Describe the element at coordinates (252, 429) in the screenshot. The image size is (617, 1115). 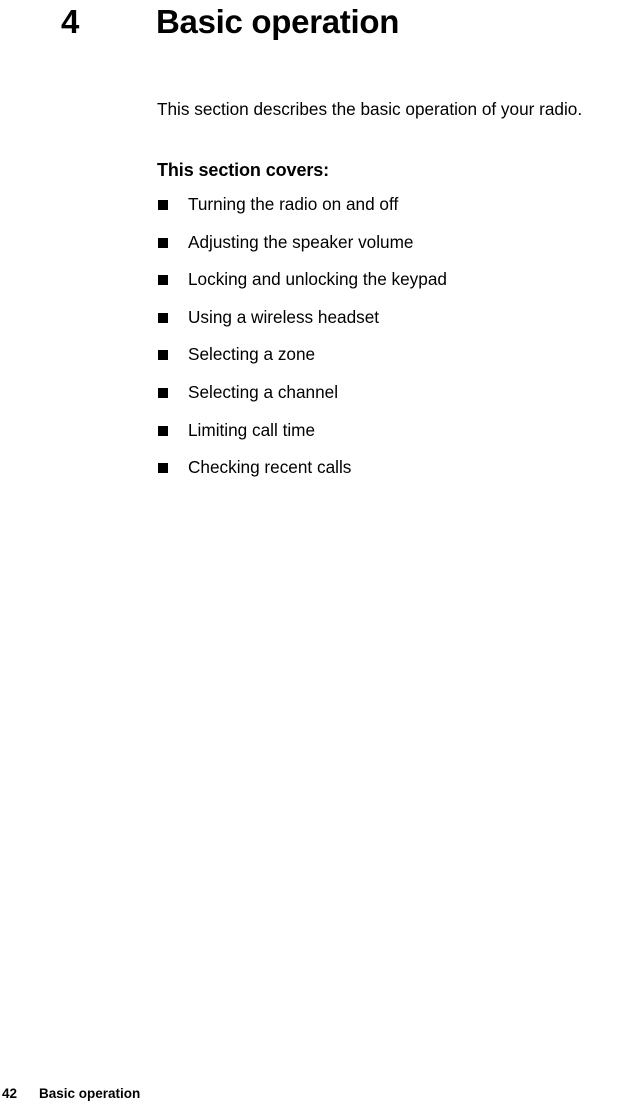
I see `list-item-label: Limiting call time` at that location.